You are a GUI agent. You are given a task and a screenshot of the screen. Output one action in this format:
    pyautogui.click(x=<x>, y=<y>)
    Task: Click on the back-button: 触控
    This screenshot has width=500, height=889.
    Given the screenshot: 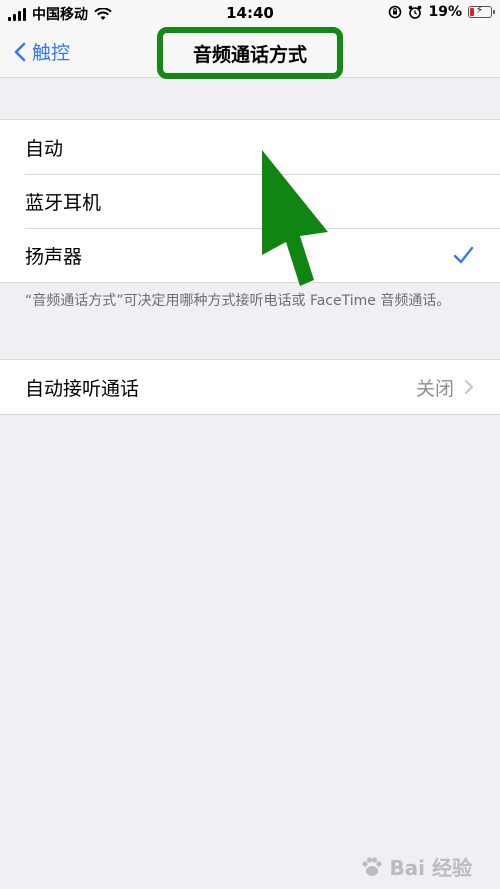 What is the action you would take?
    pyautogui.click(x=42, y=51)
    